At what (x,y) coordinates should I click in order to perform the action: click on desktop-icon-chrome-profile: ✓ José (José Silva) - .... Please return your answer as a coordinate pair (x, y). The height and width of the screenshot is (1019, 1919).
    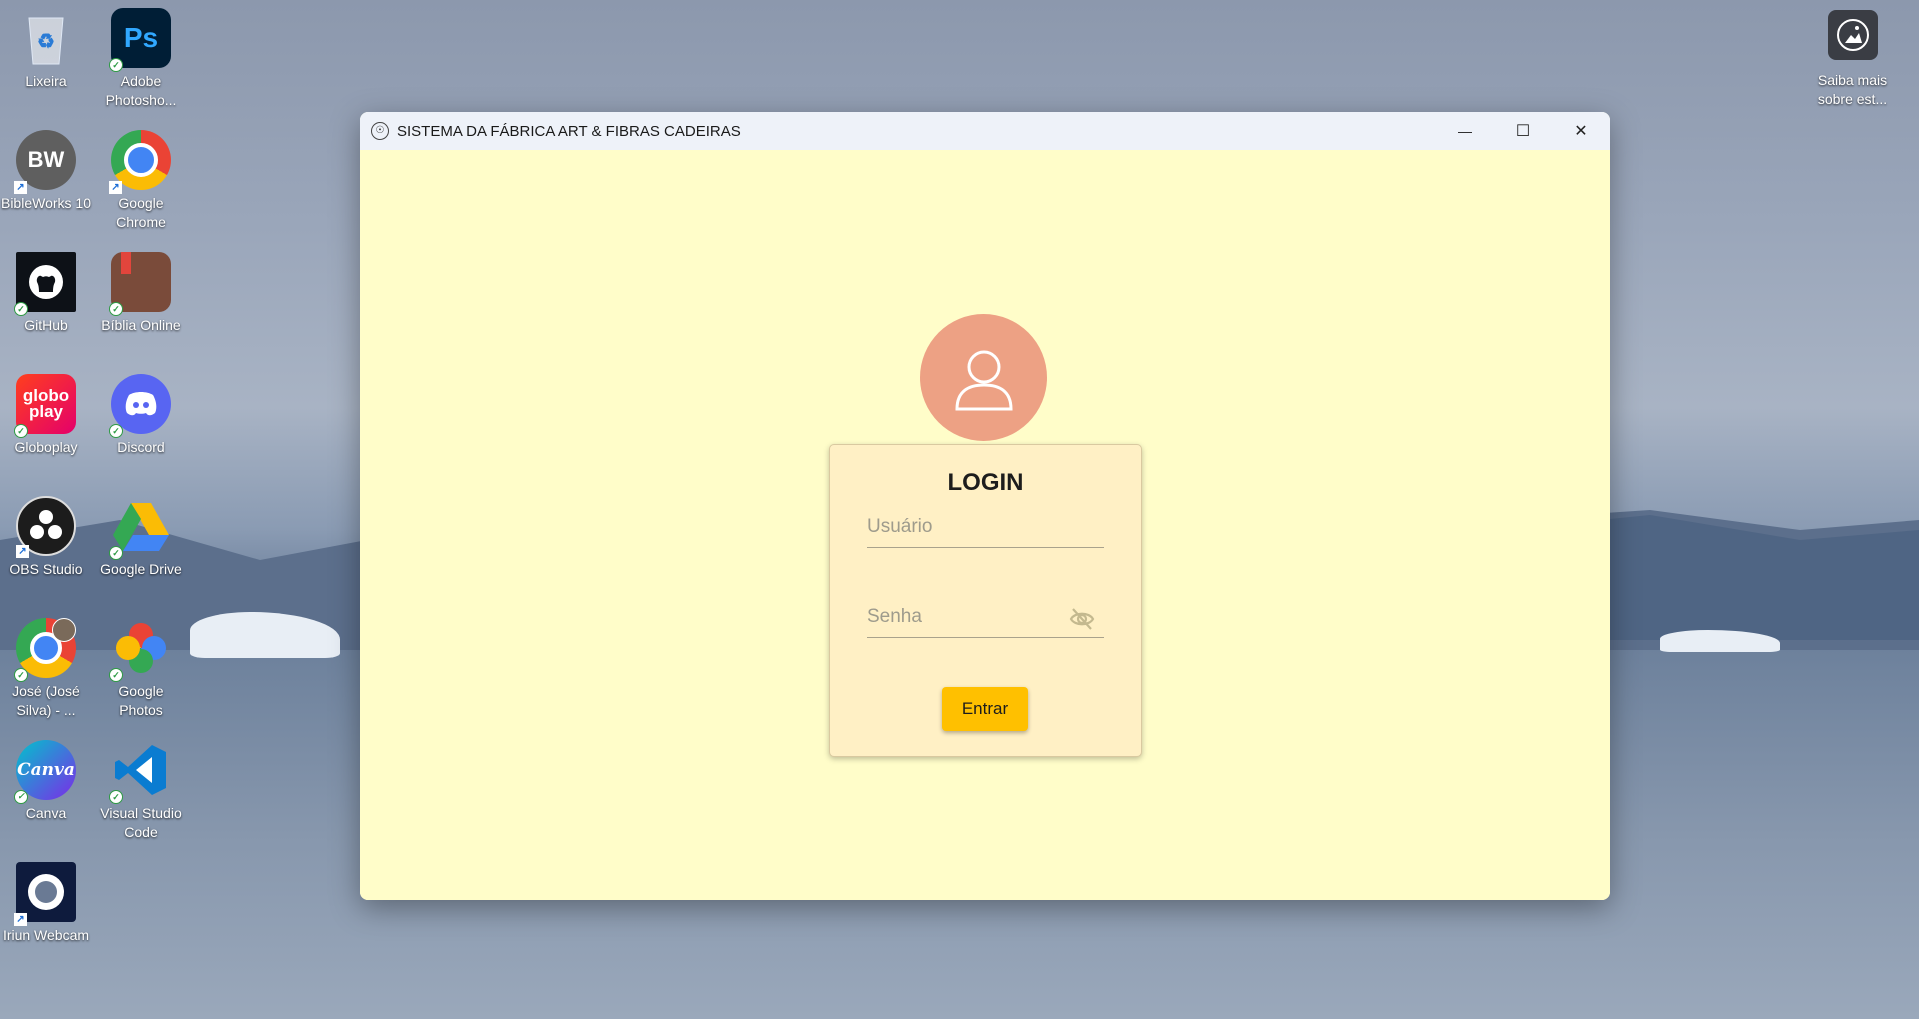
    Looking at the image, I should click on (46, 669).